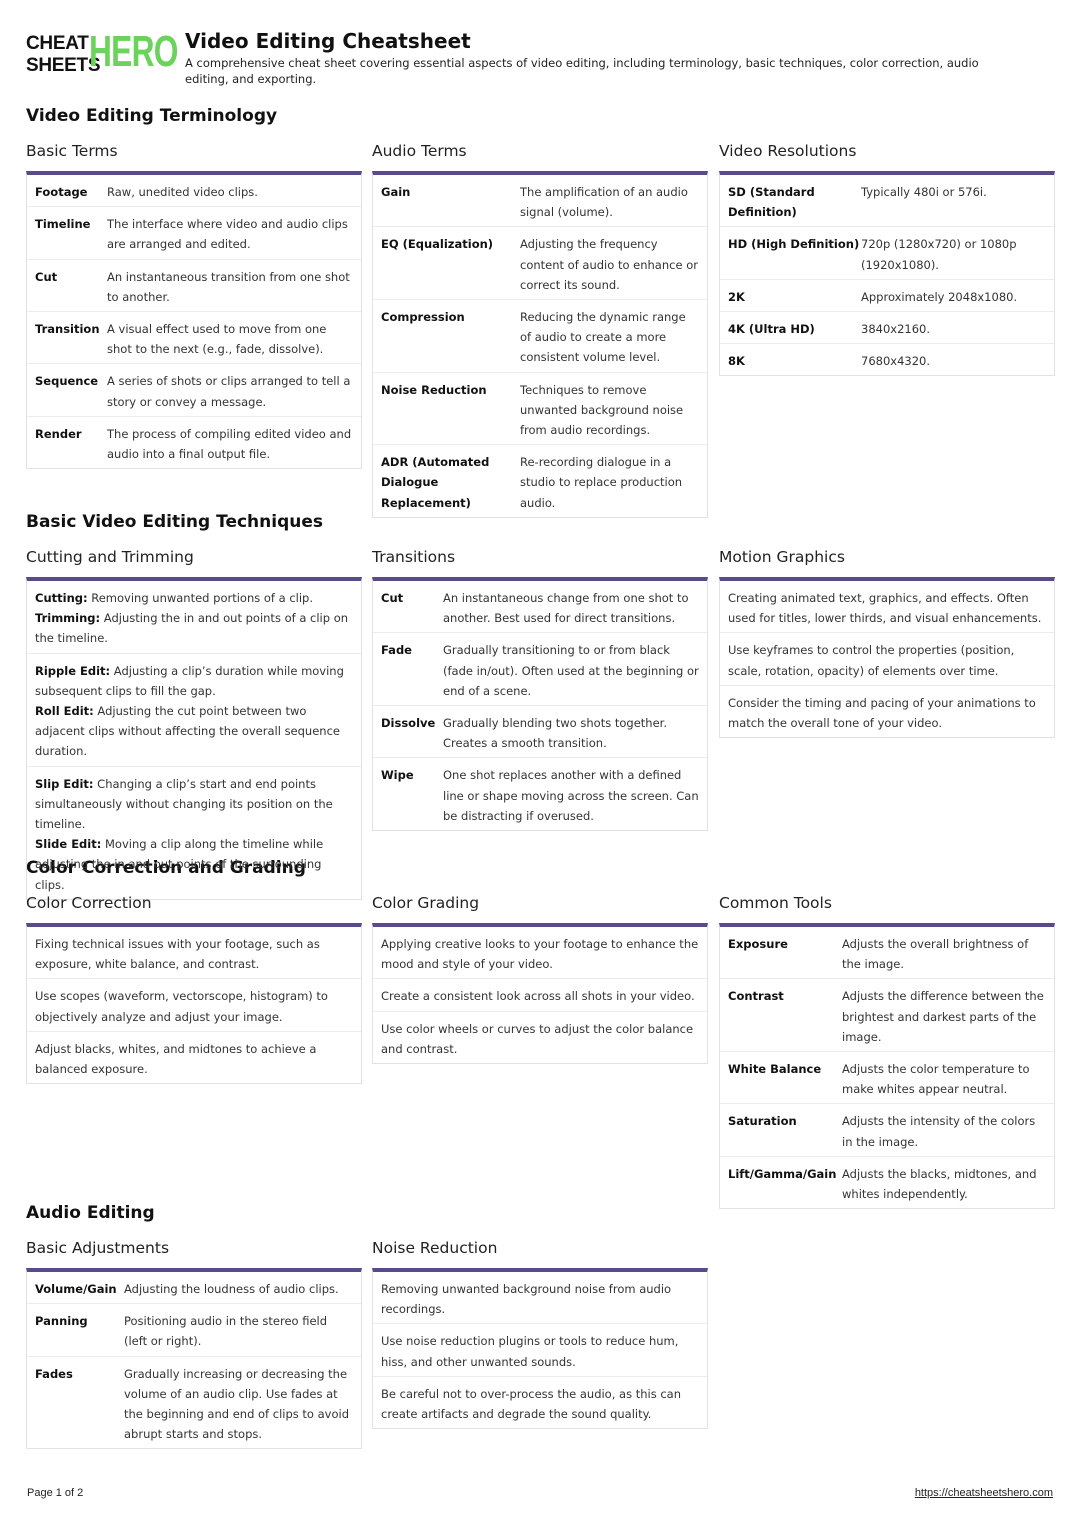  I want to click on term-label: 8K, so click(736, 361).